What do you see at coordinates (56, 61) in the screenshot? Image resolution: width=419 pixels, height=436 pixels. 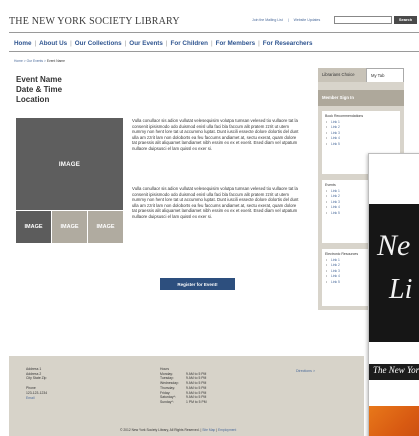 I see `breadcrumb-current: Event Name` at bounding box center [56, 61].